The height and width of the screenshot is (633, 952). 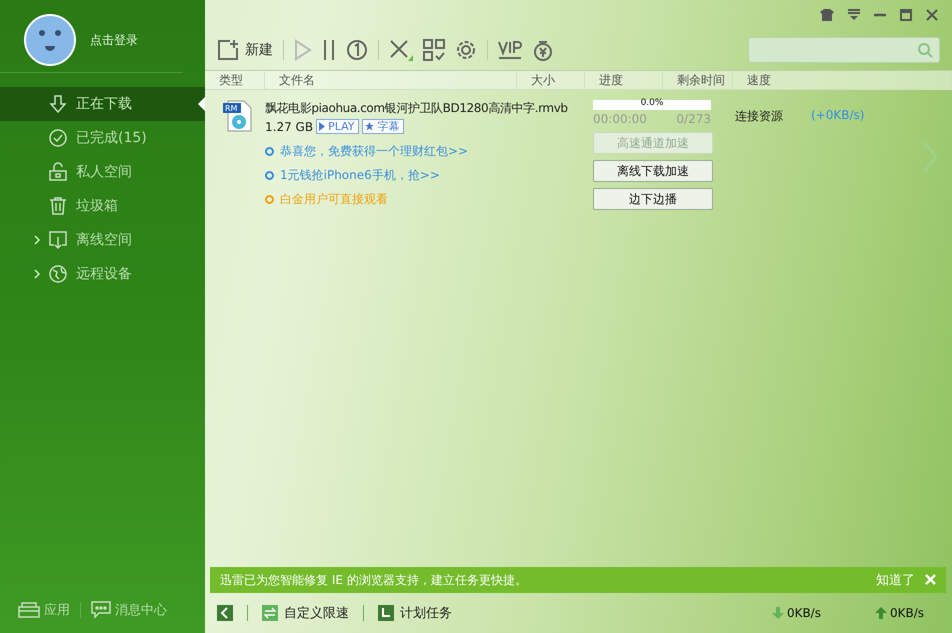 What do you see at coordinates (231, 108) in the screenshot?
I see `file-type-label: RM` at bounding box center [231, 108].